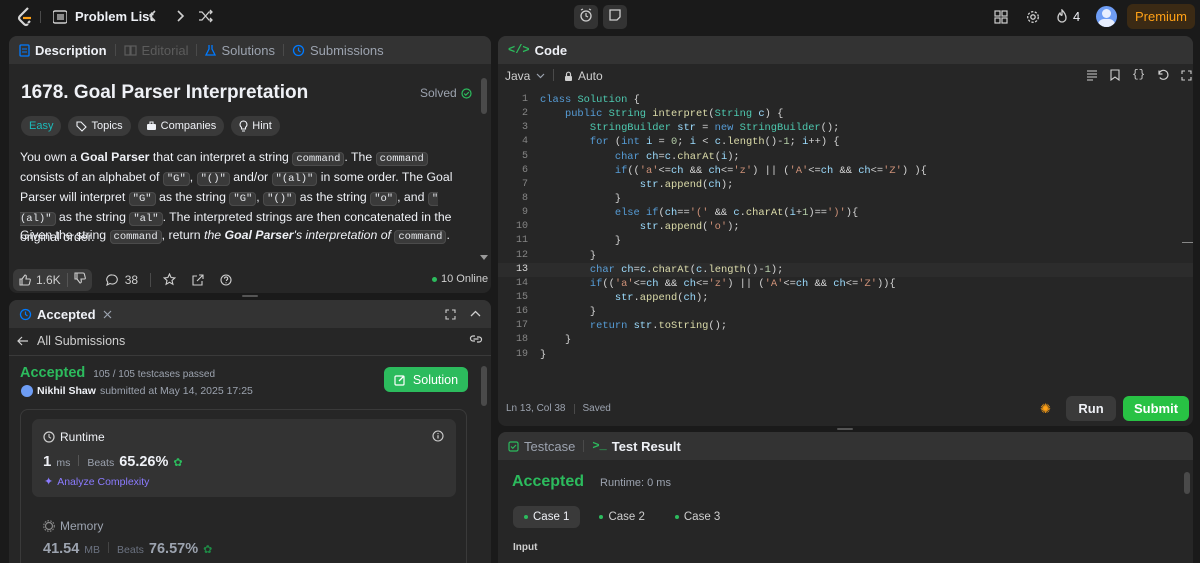 The width and height of the screenshot is (1200, 563). What do you see at coordinates (178, 463) in the screenshot?
I see `leaf-icon: ✿` at bounding box center [178, 463].